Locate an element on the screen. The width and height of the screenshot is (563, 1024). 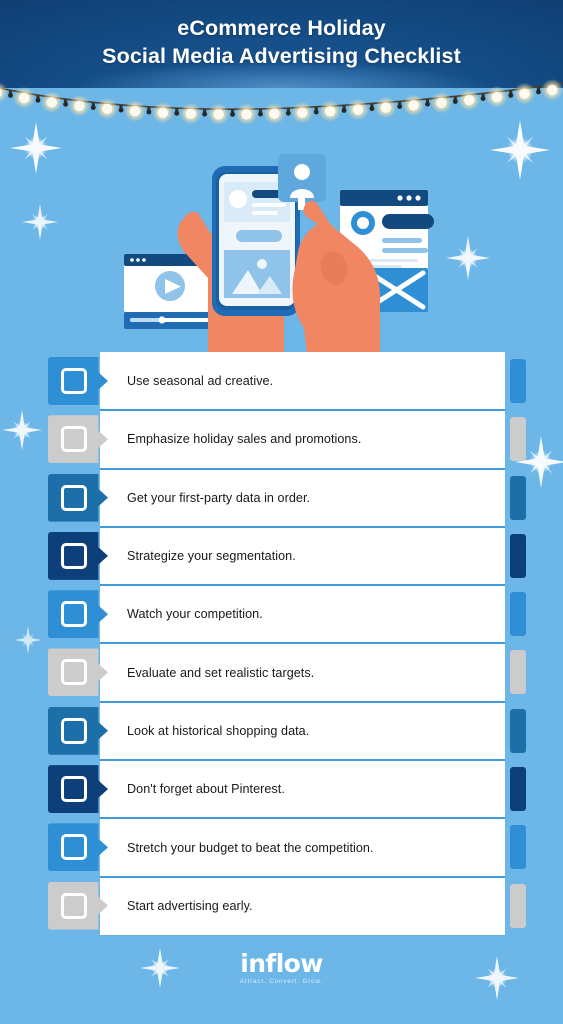
checklist-row: Get your first-party data in order. is located at coordinates (281, 497).